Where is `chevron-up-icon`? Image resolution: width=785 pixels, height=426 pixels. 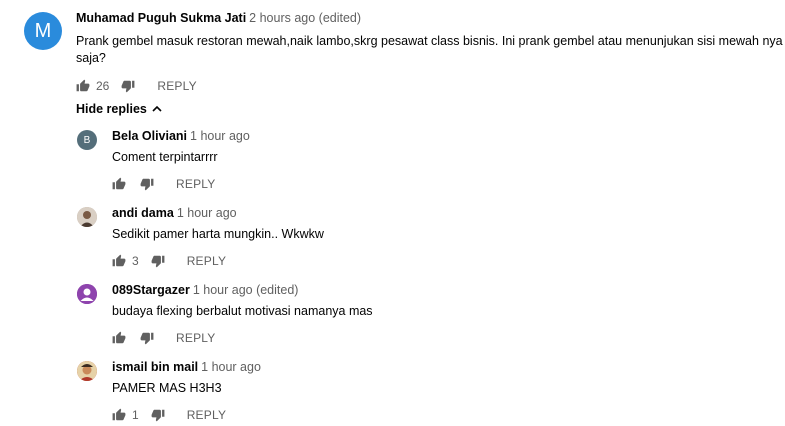 chevron-up-icon is located at coordinates (157, 108).